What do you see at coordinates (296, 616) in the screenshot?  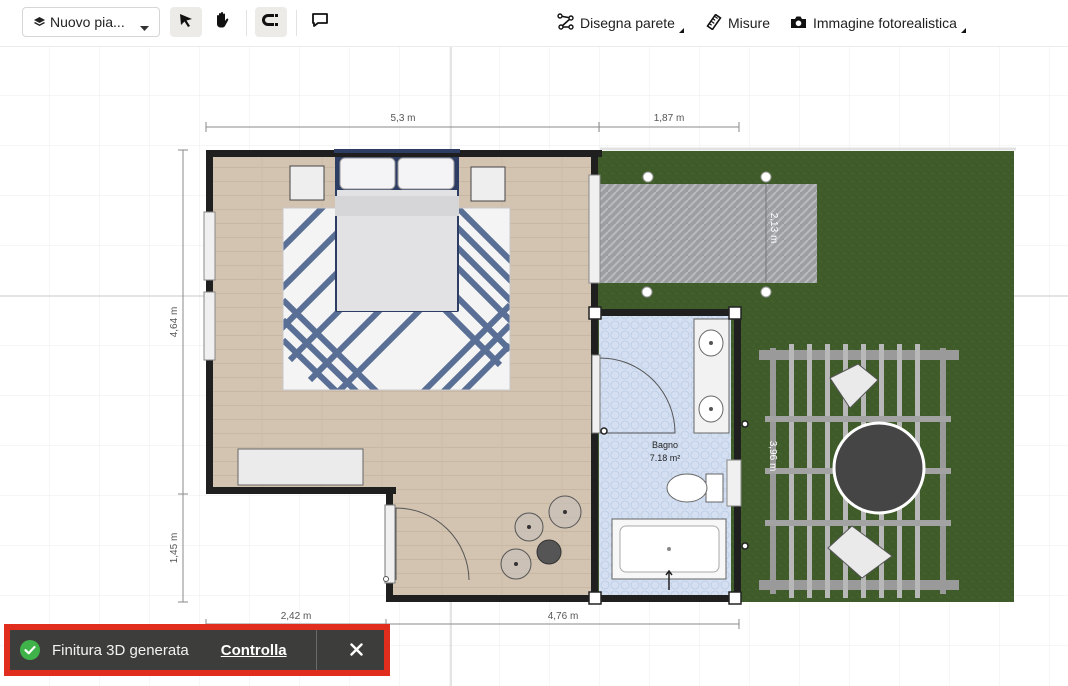 I see `dimension-bottom-left: 2,42 m` at bounding box center [296, 616].